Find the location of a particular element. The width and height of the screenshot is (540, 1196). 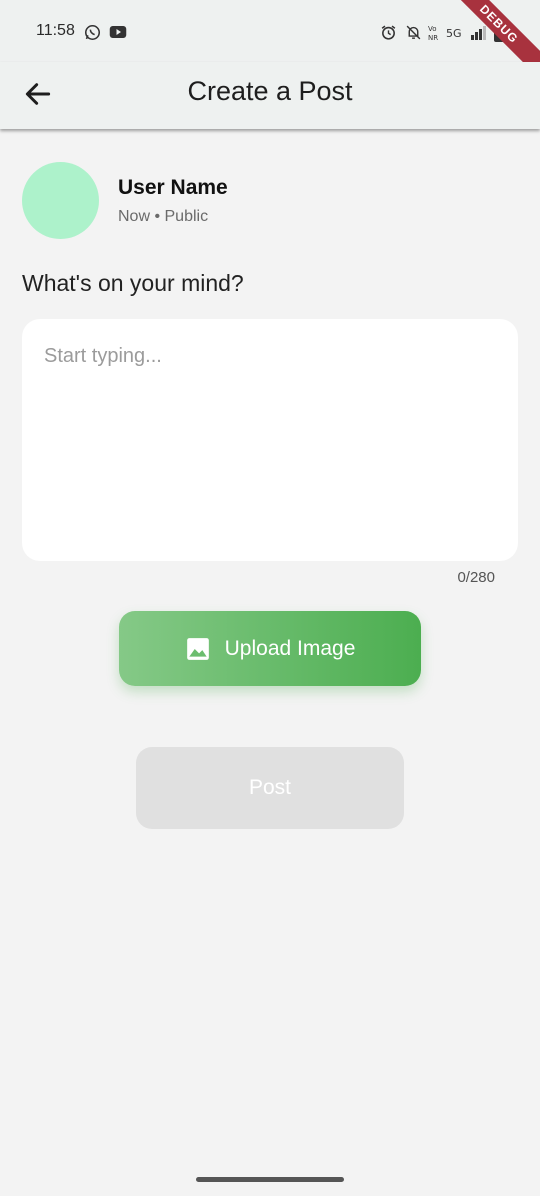

post-text-input is located at coordinates (270, 440).